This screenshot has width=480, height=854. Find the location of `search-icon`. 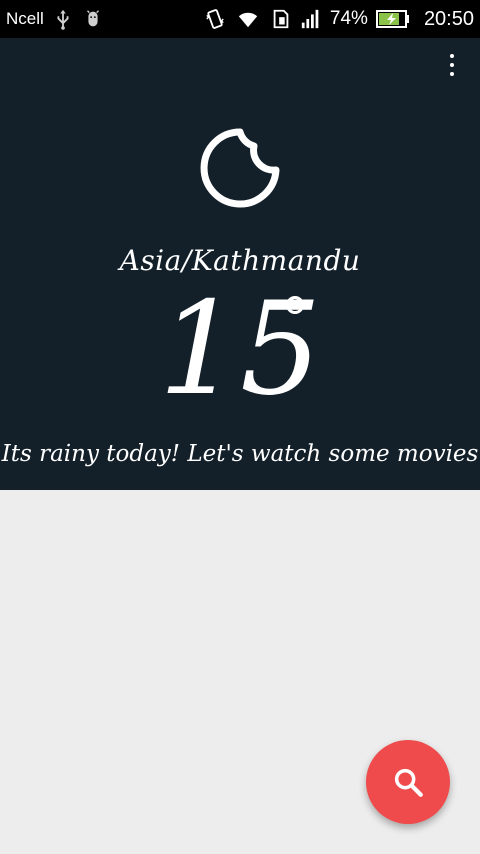

search-icon is located at coordinates (408, 782).